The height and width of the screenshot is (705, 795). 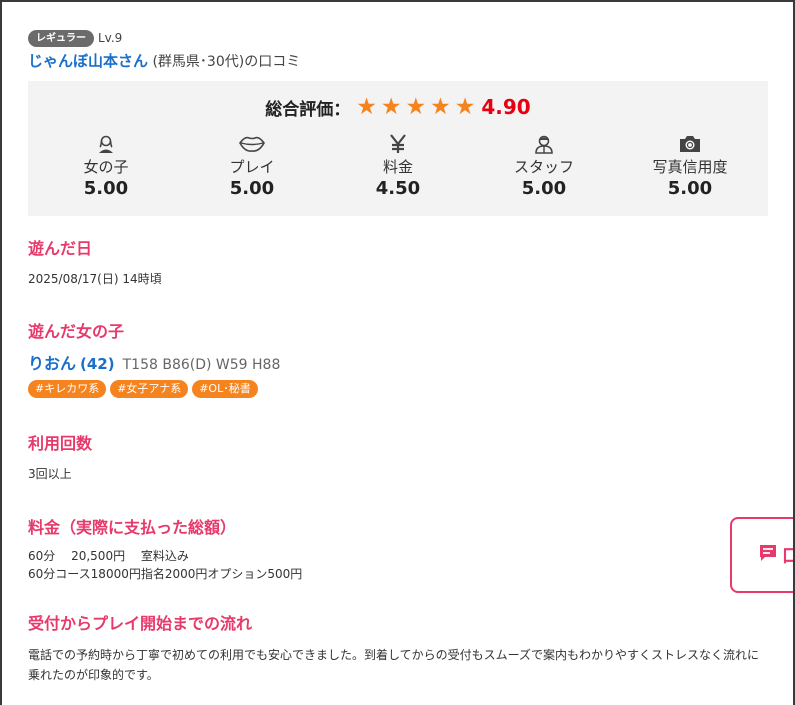 What do you see at coordinates (398, 188) in the screenshot?
I see `category-score: 4.50` at bounding box center [398, 188].